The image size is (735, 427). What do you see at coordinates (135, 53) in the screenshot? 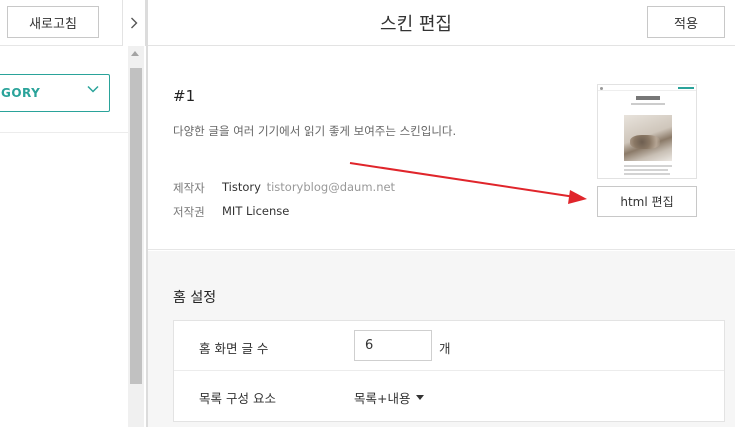
I see `scroll-up-arrow-icon` at bounding box center [135, 53].